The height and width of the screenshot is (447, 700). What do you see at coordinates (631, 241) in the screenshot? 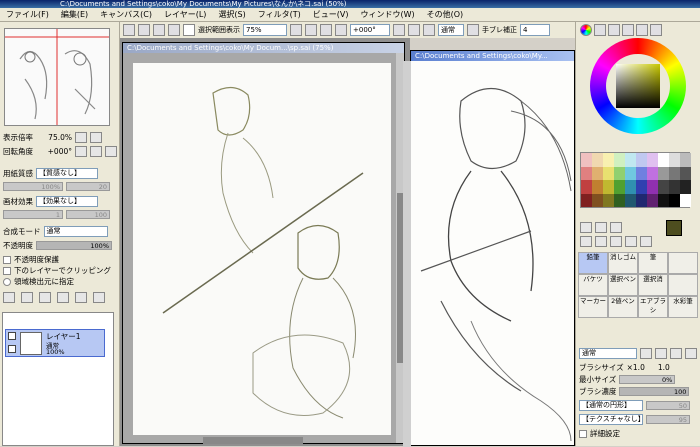
I see `hand-icon` at bounding box center [631, 241].